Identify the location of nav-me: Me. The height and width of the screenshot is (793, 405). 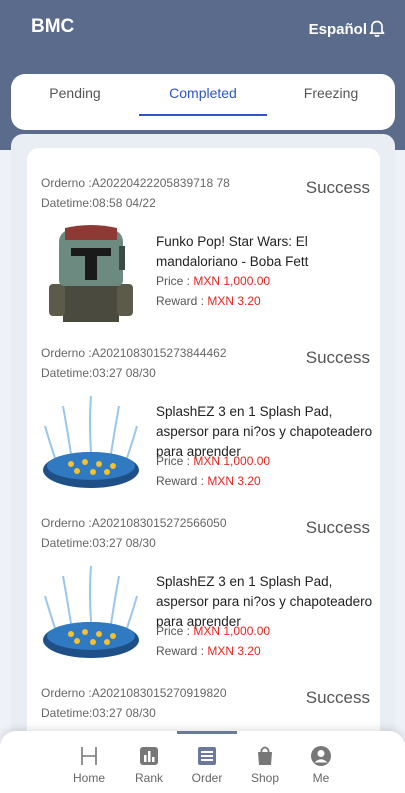
(321, 762).